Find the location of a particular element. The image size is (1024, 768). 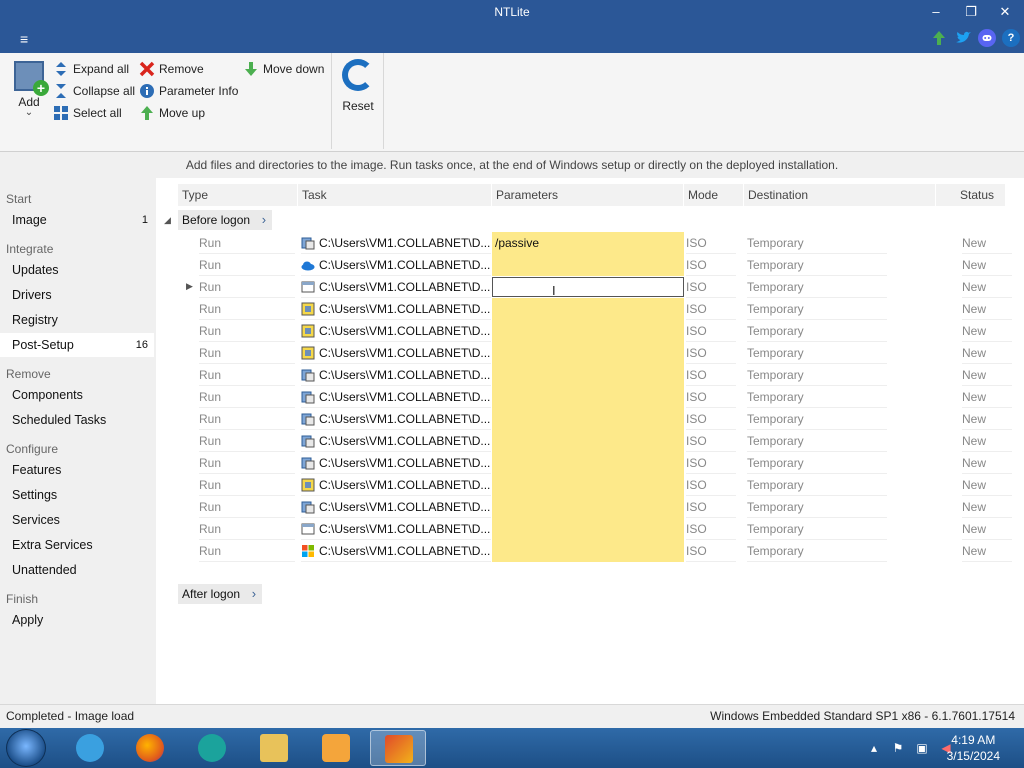

column-header-status: Status is located at coordinates (971, 195).